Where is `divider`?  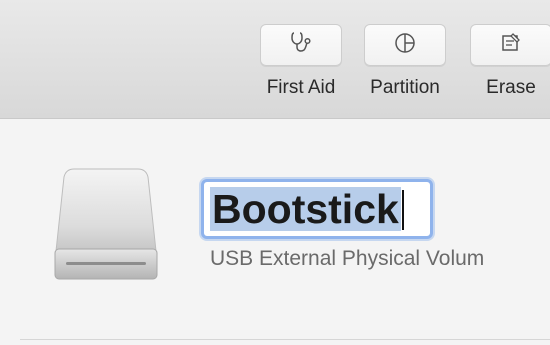
divider is located at coordinates (285, 339).